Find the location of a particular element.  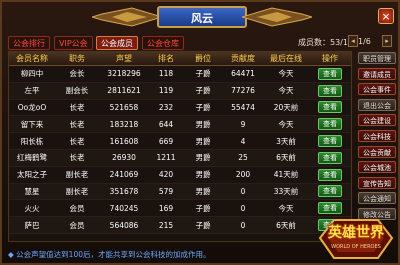

member-name: 柳四中 is located at coordinates (32, 74).